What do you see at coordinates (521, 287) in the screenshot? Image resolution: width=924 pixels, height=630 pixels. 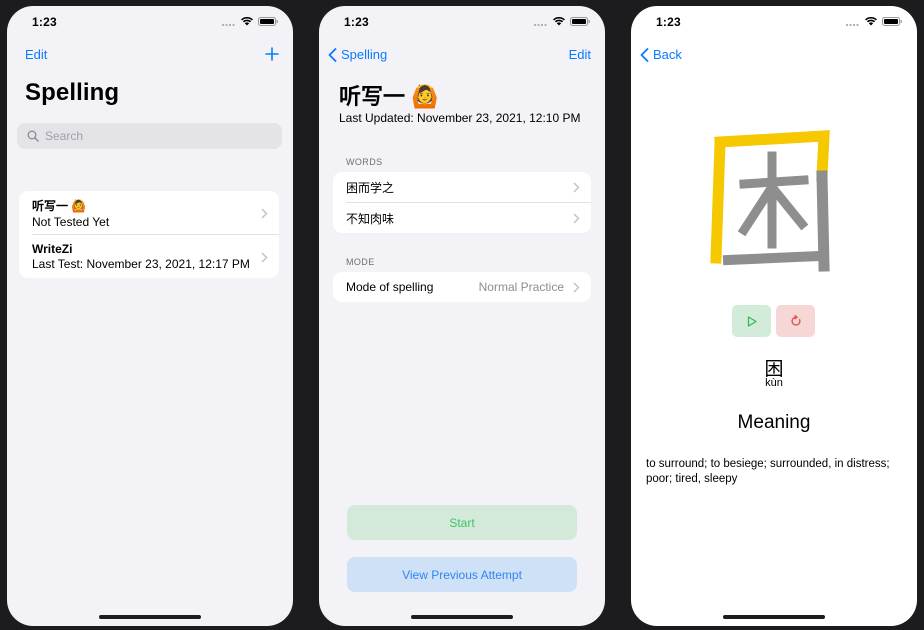 I see `mode-value: Normal Practice` at bounding box center [521, 287].